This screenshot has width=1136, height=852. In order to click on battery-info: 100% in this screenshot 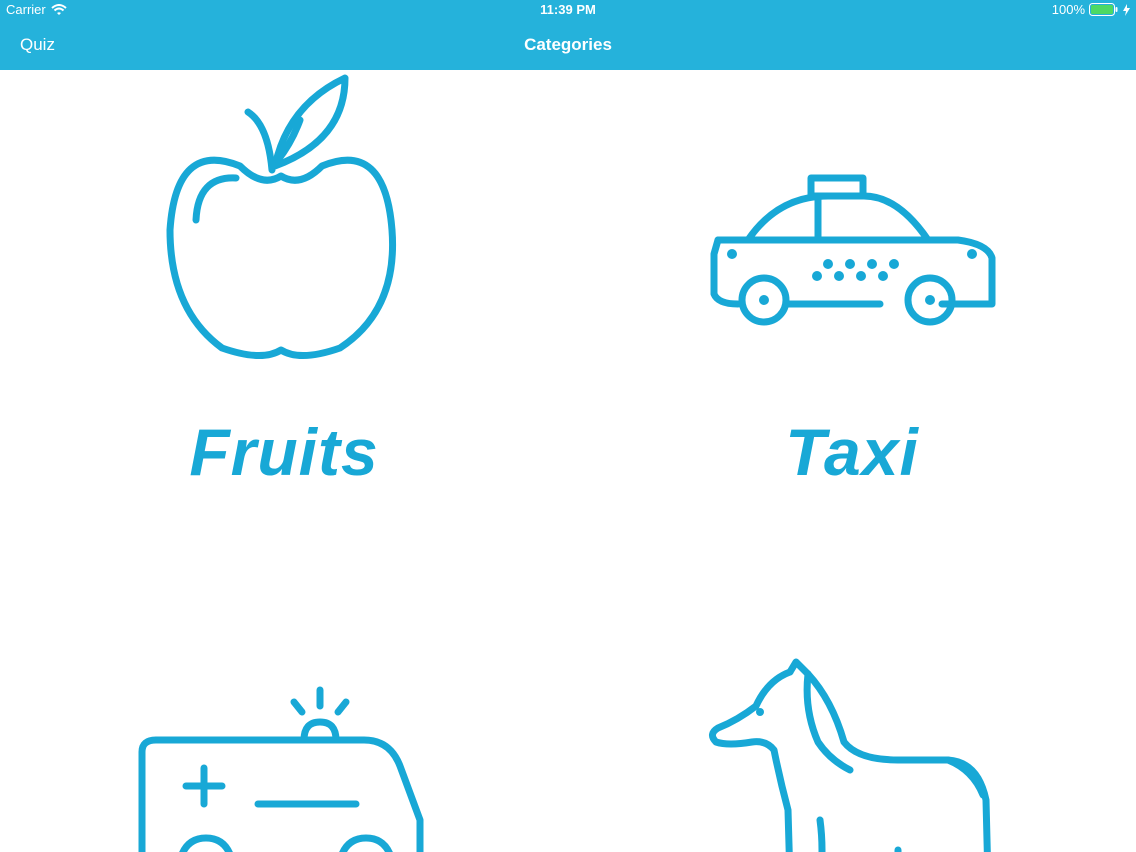, I will do `click(1091, 9)`.